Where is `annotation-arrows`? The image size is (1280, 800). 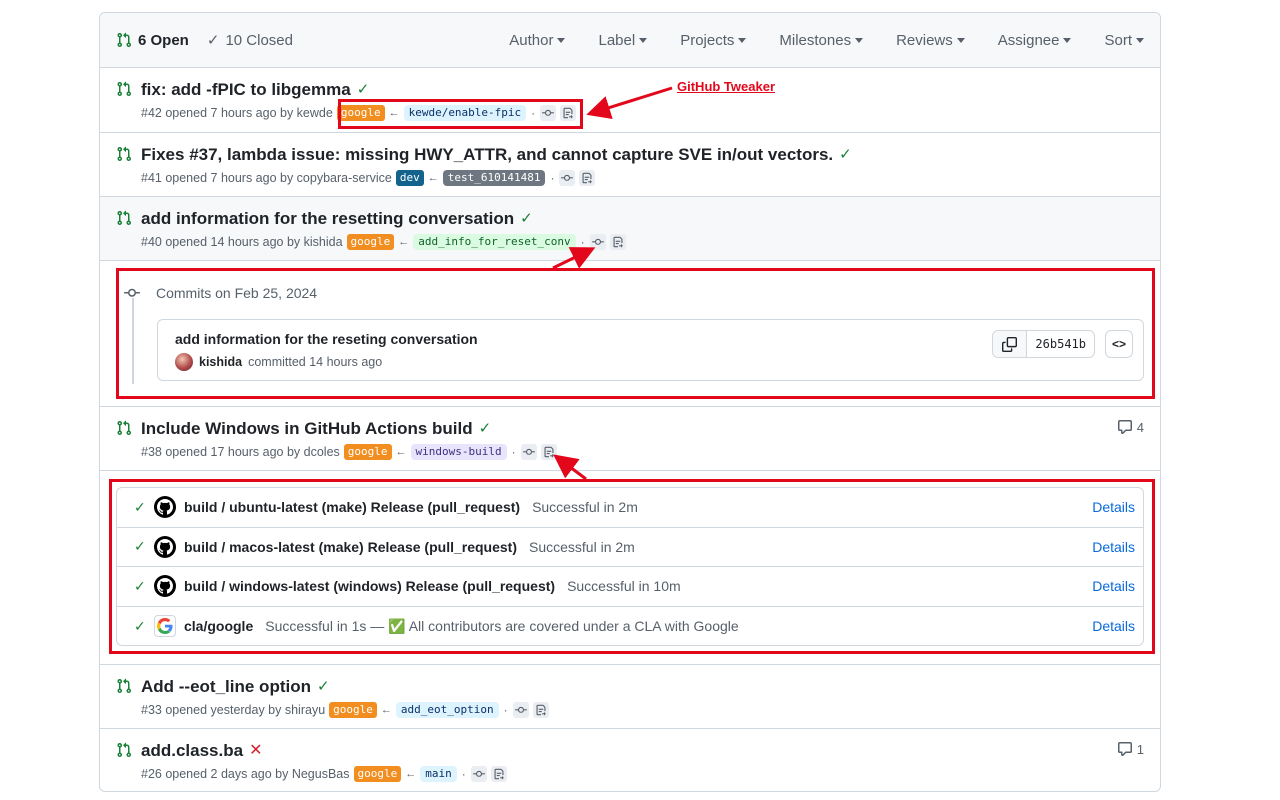
annotation-arrows is located at coordinates (612, 283).